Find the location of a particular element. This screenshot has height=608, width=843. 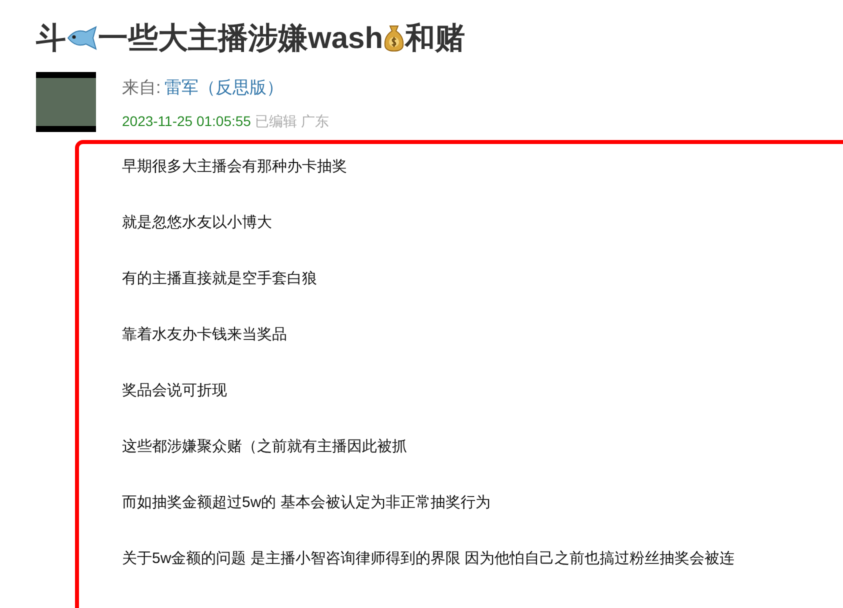

post-paragraph: 早期很多大主播会有那种办卡抽奖 is located at coordinates (234, 167).